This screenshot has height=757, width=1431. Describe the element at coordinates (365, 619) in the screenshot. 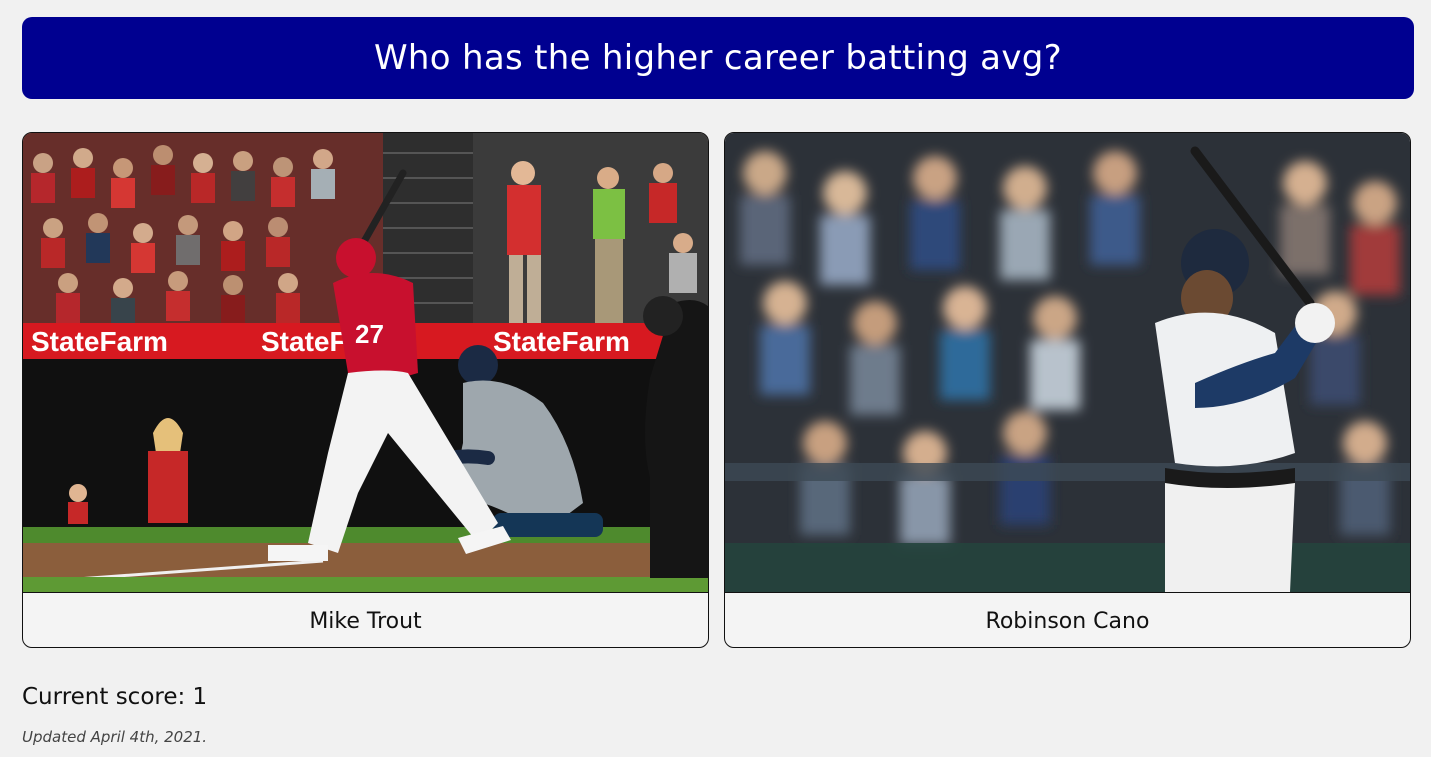

I see `player-name-left: Mike Trout` at that location.